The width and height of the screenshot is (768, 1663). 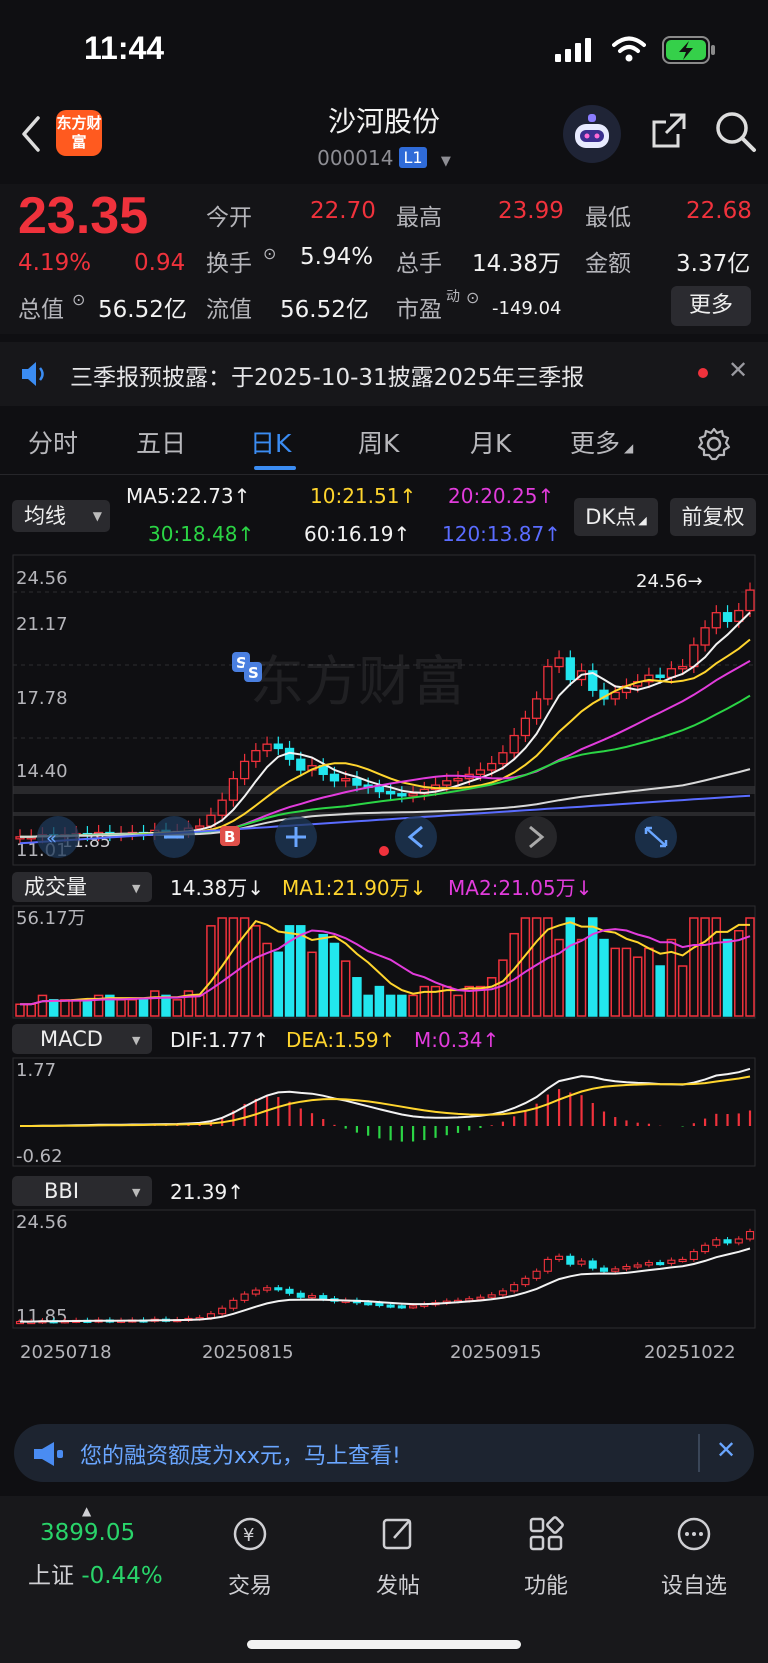 I want to click on adjust-button: 前复权, so click(x=713, y=517).